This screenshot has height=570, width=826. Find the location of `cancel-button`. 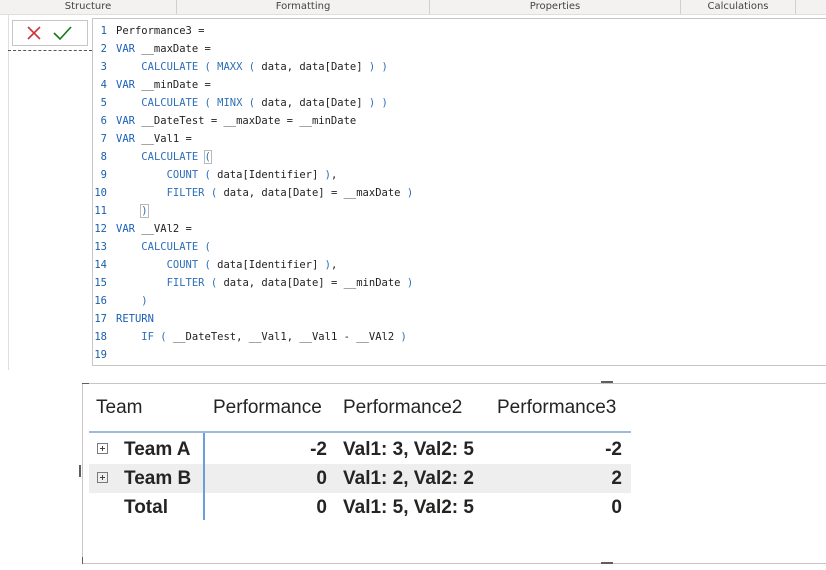

cancel-button is located at coordinates (34, 33).